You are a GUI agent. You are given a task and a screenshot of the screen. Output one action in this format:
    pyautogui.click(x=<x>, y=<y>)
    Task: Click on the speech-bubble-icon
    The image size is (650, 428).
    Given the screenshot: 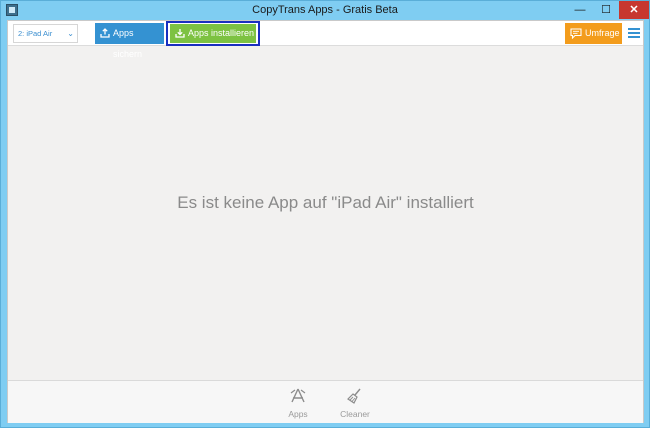 What is the action you would take?
    pyautogui.click(x=576, y=33)
    